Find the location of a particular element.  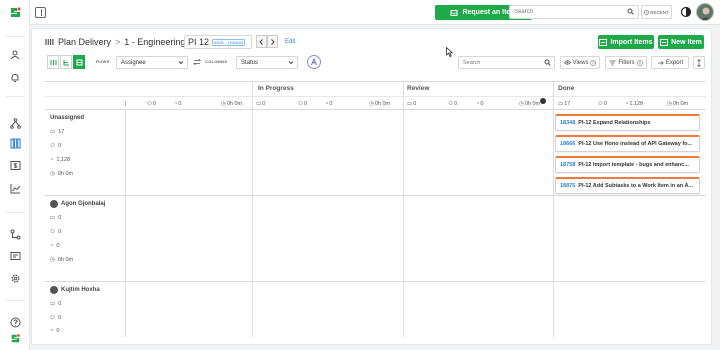

lane-title-agon-gjonbalaj: Agon Gjonbalaj is located at coordinates (77, 204).